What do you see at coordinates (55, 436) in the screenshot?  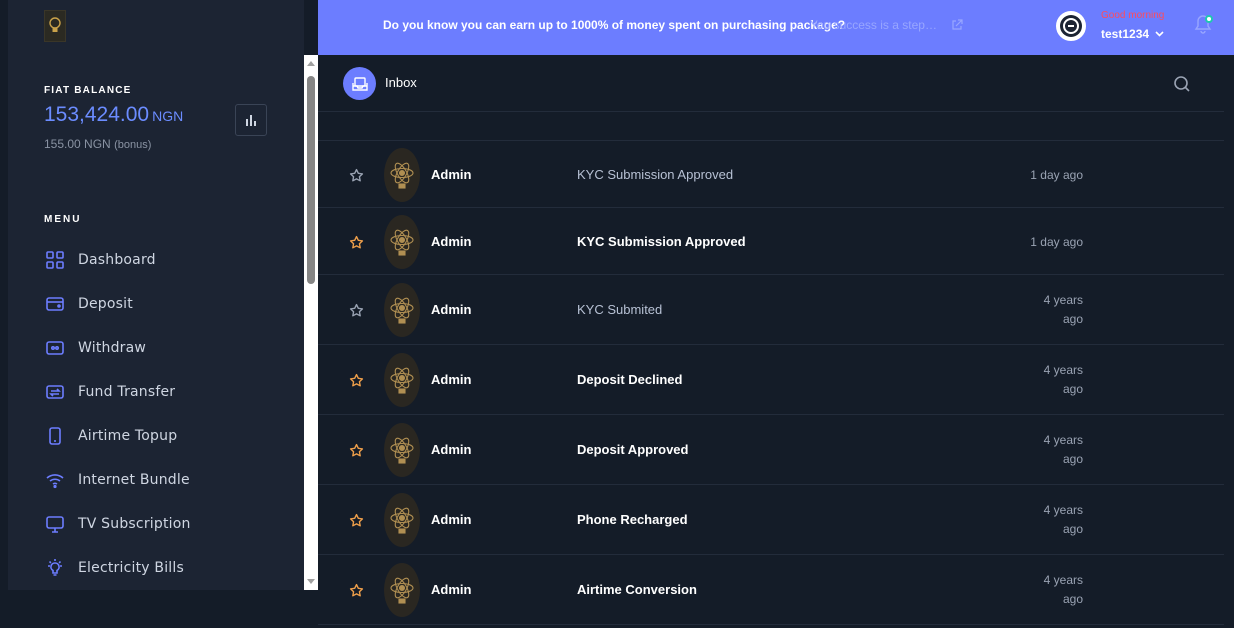 I see `phone-icon` at bounding box center [55, 436].